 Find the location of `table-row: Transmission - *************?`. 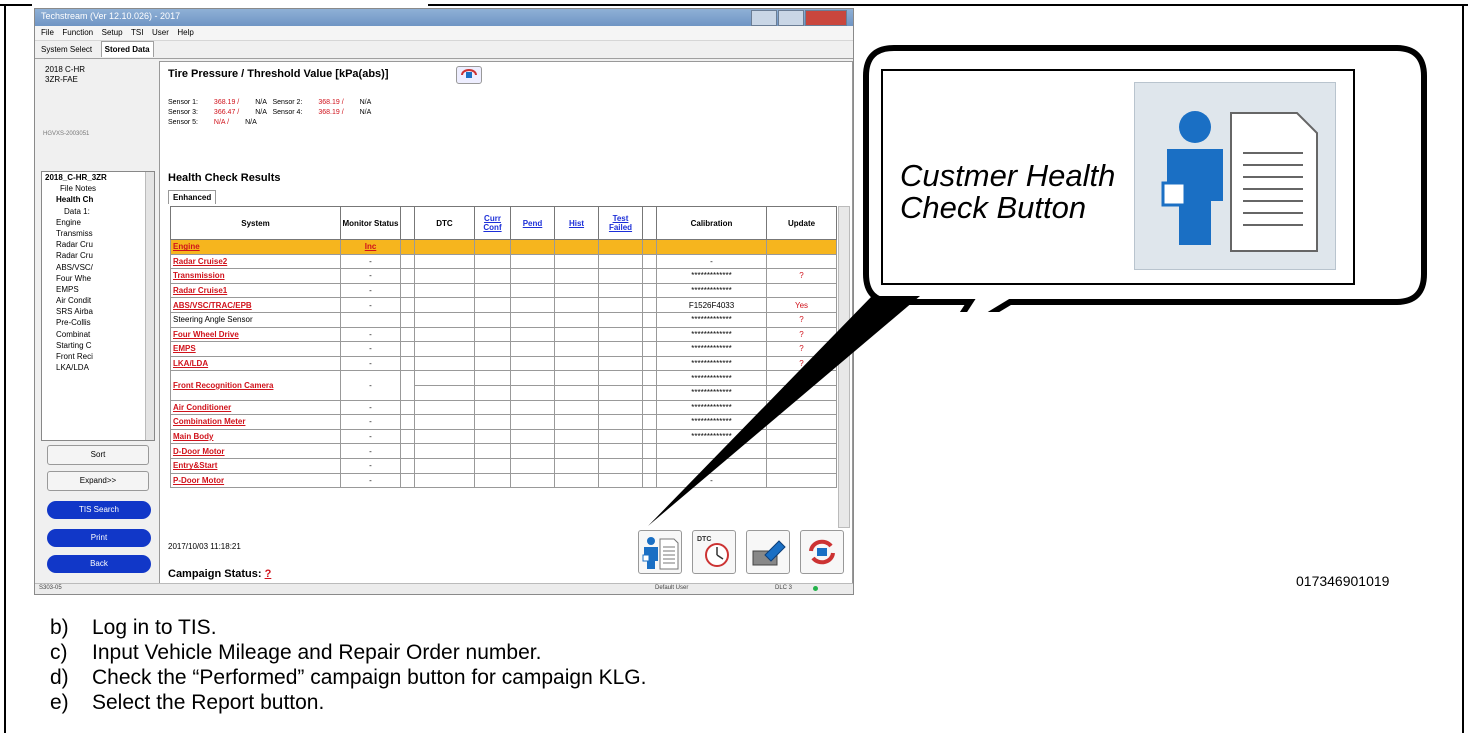

table-row: Transmission - *************? is located at coordinates (503, 276).